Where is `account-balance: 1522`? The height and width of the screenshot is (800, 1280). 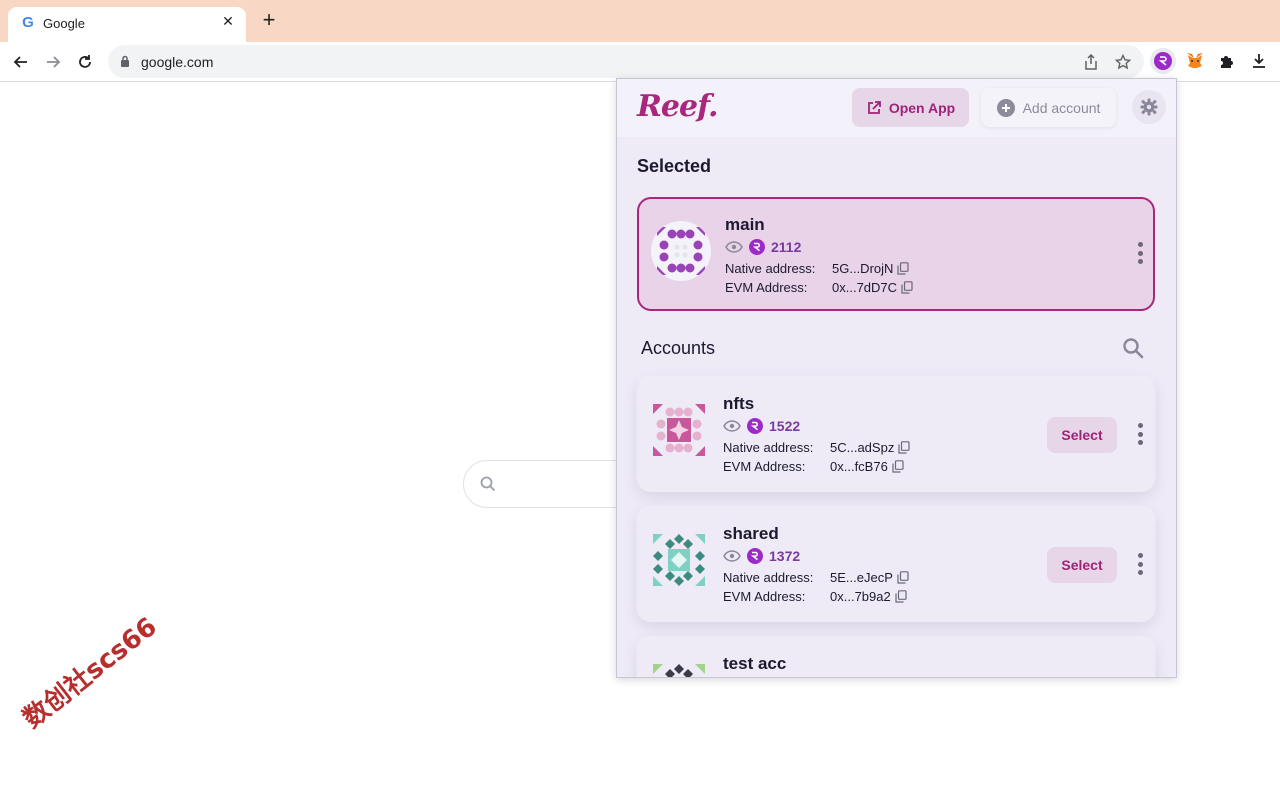
account-balance: 1522 is located at coordinates (785, 426).